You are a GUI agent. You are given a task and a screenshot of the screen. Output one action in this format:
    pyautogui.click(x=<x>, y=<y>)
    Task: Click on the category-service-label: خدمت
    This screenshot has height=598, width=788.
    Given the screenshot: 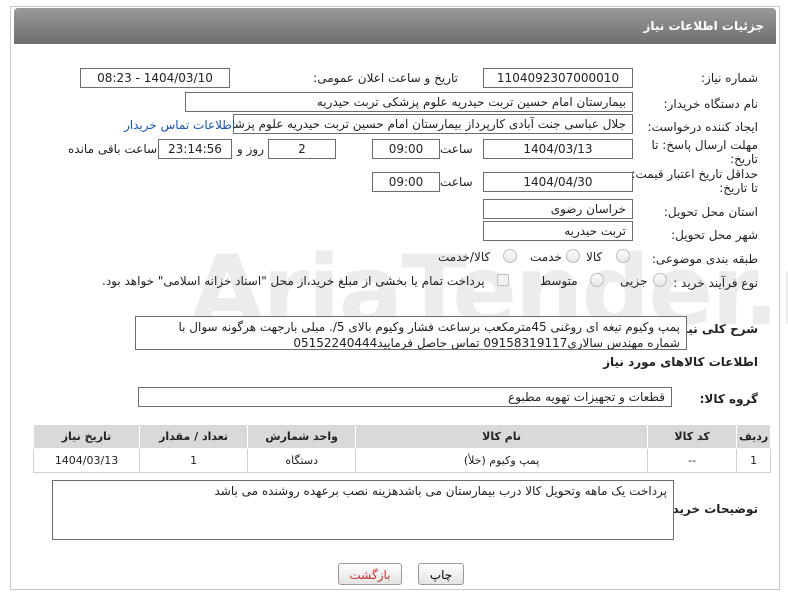 What is the action you would take?
    pyautogui.click(x=546, y=257)
    